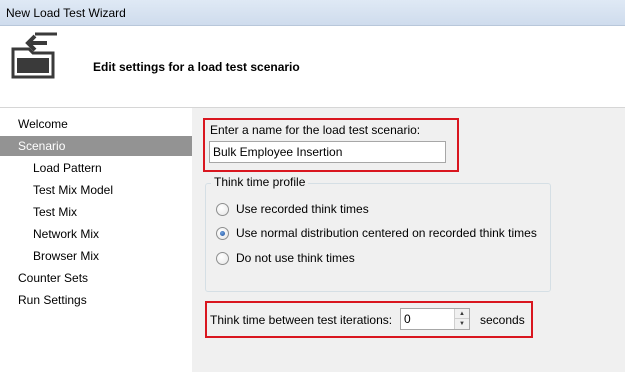 This screenshot has width=625, height=372. What do you see at coordinates (301, 320) in the screenshot?
I see `think-time-iterations-label: Think time between test iterations:` at bounding box center [301, 320].